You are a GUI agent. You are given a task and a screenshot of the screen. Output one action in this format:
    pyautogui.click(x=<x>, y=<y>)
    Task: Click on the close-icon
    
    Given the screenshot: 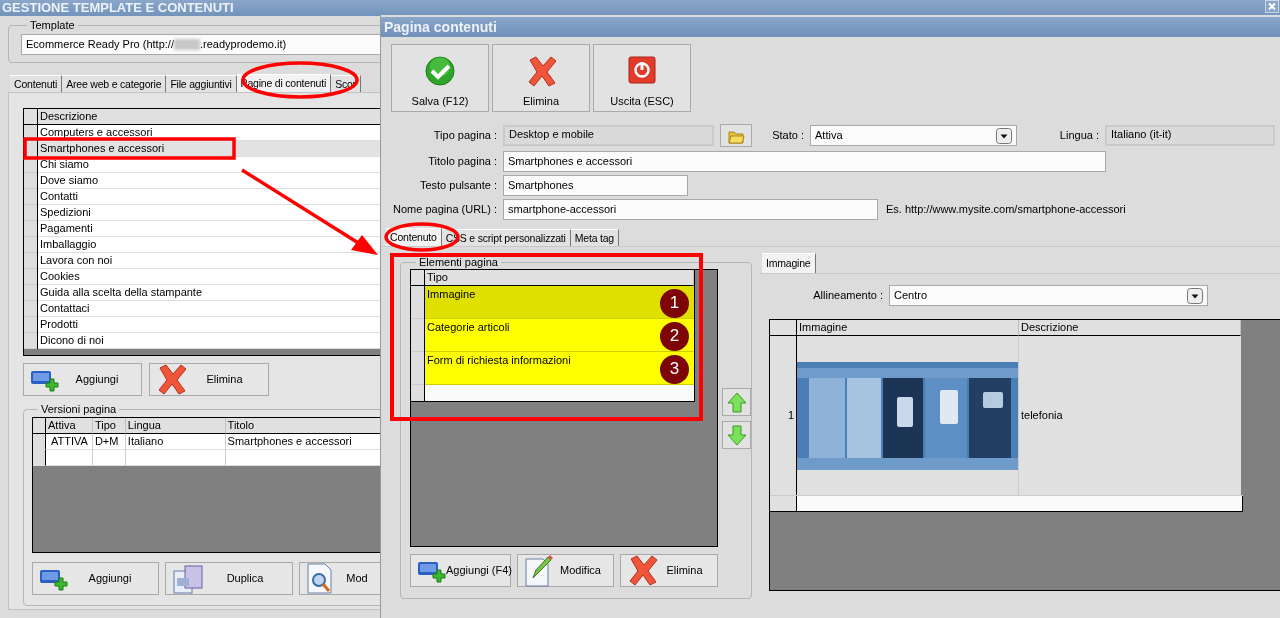 What is the action you would take?
    pyautogui.click(x=1272, y=6)
    